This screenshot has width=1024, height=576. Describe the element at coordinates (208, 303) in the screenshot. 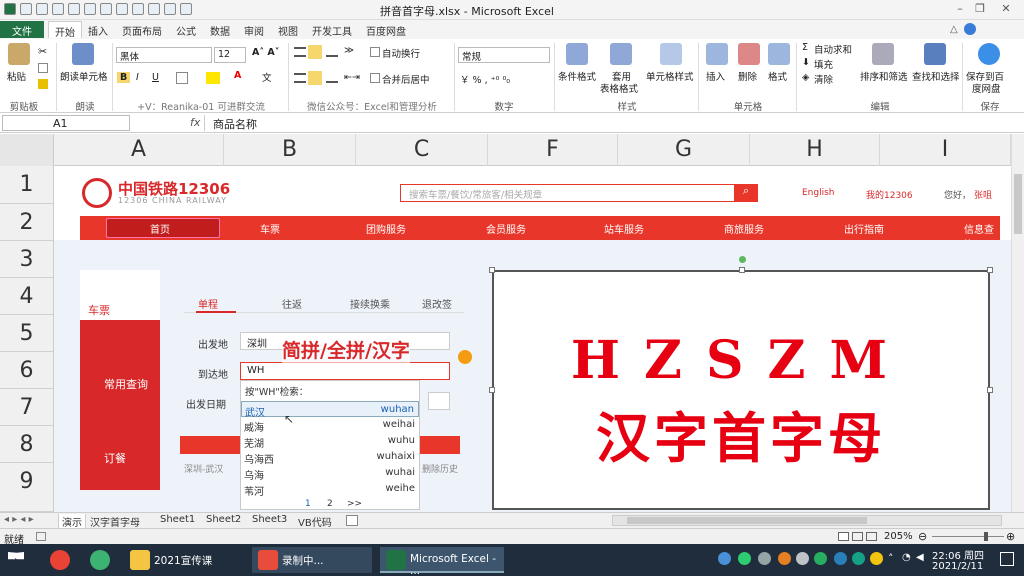

I see `trip-tab-single: 单程` at that location.